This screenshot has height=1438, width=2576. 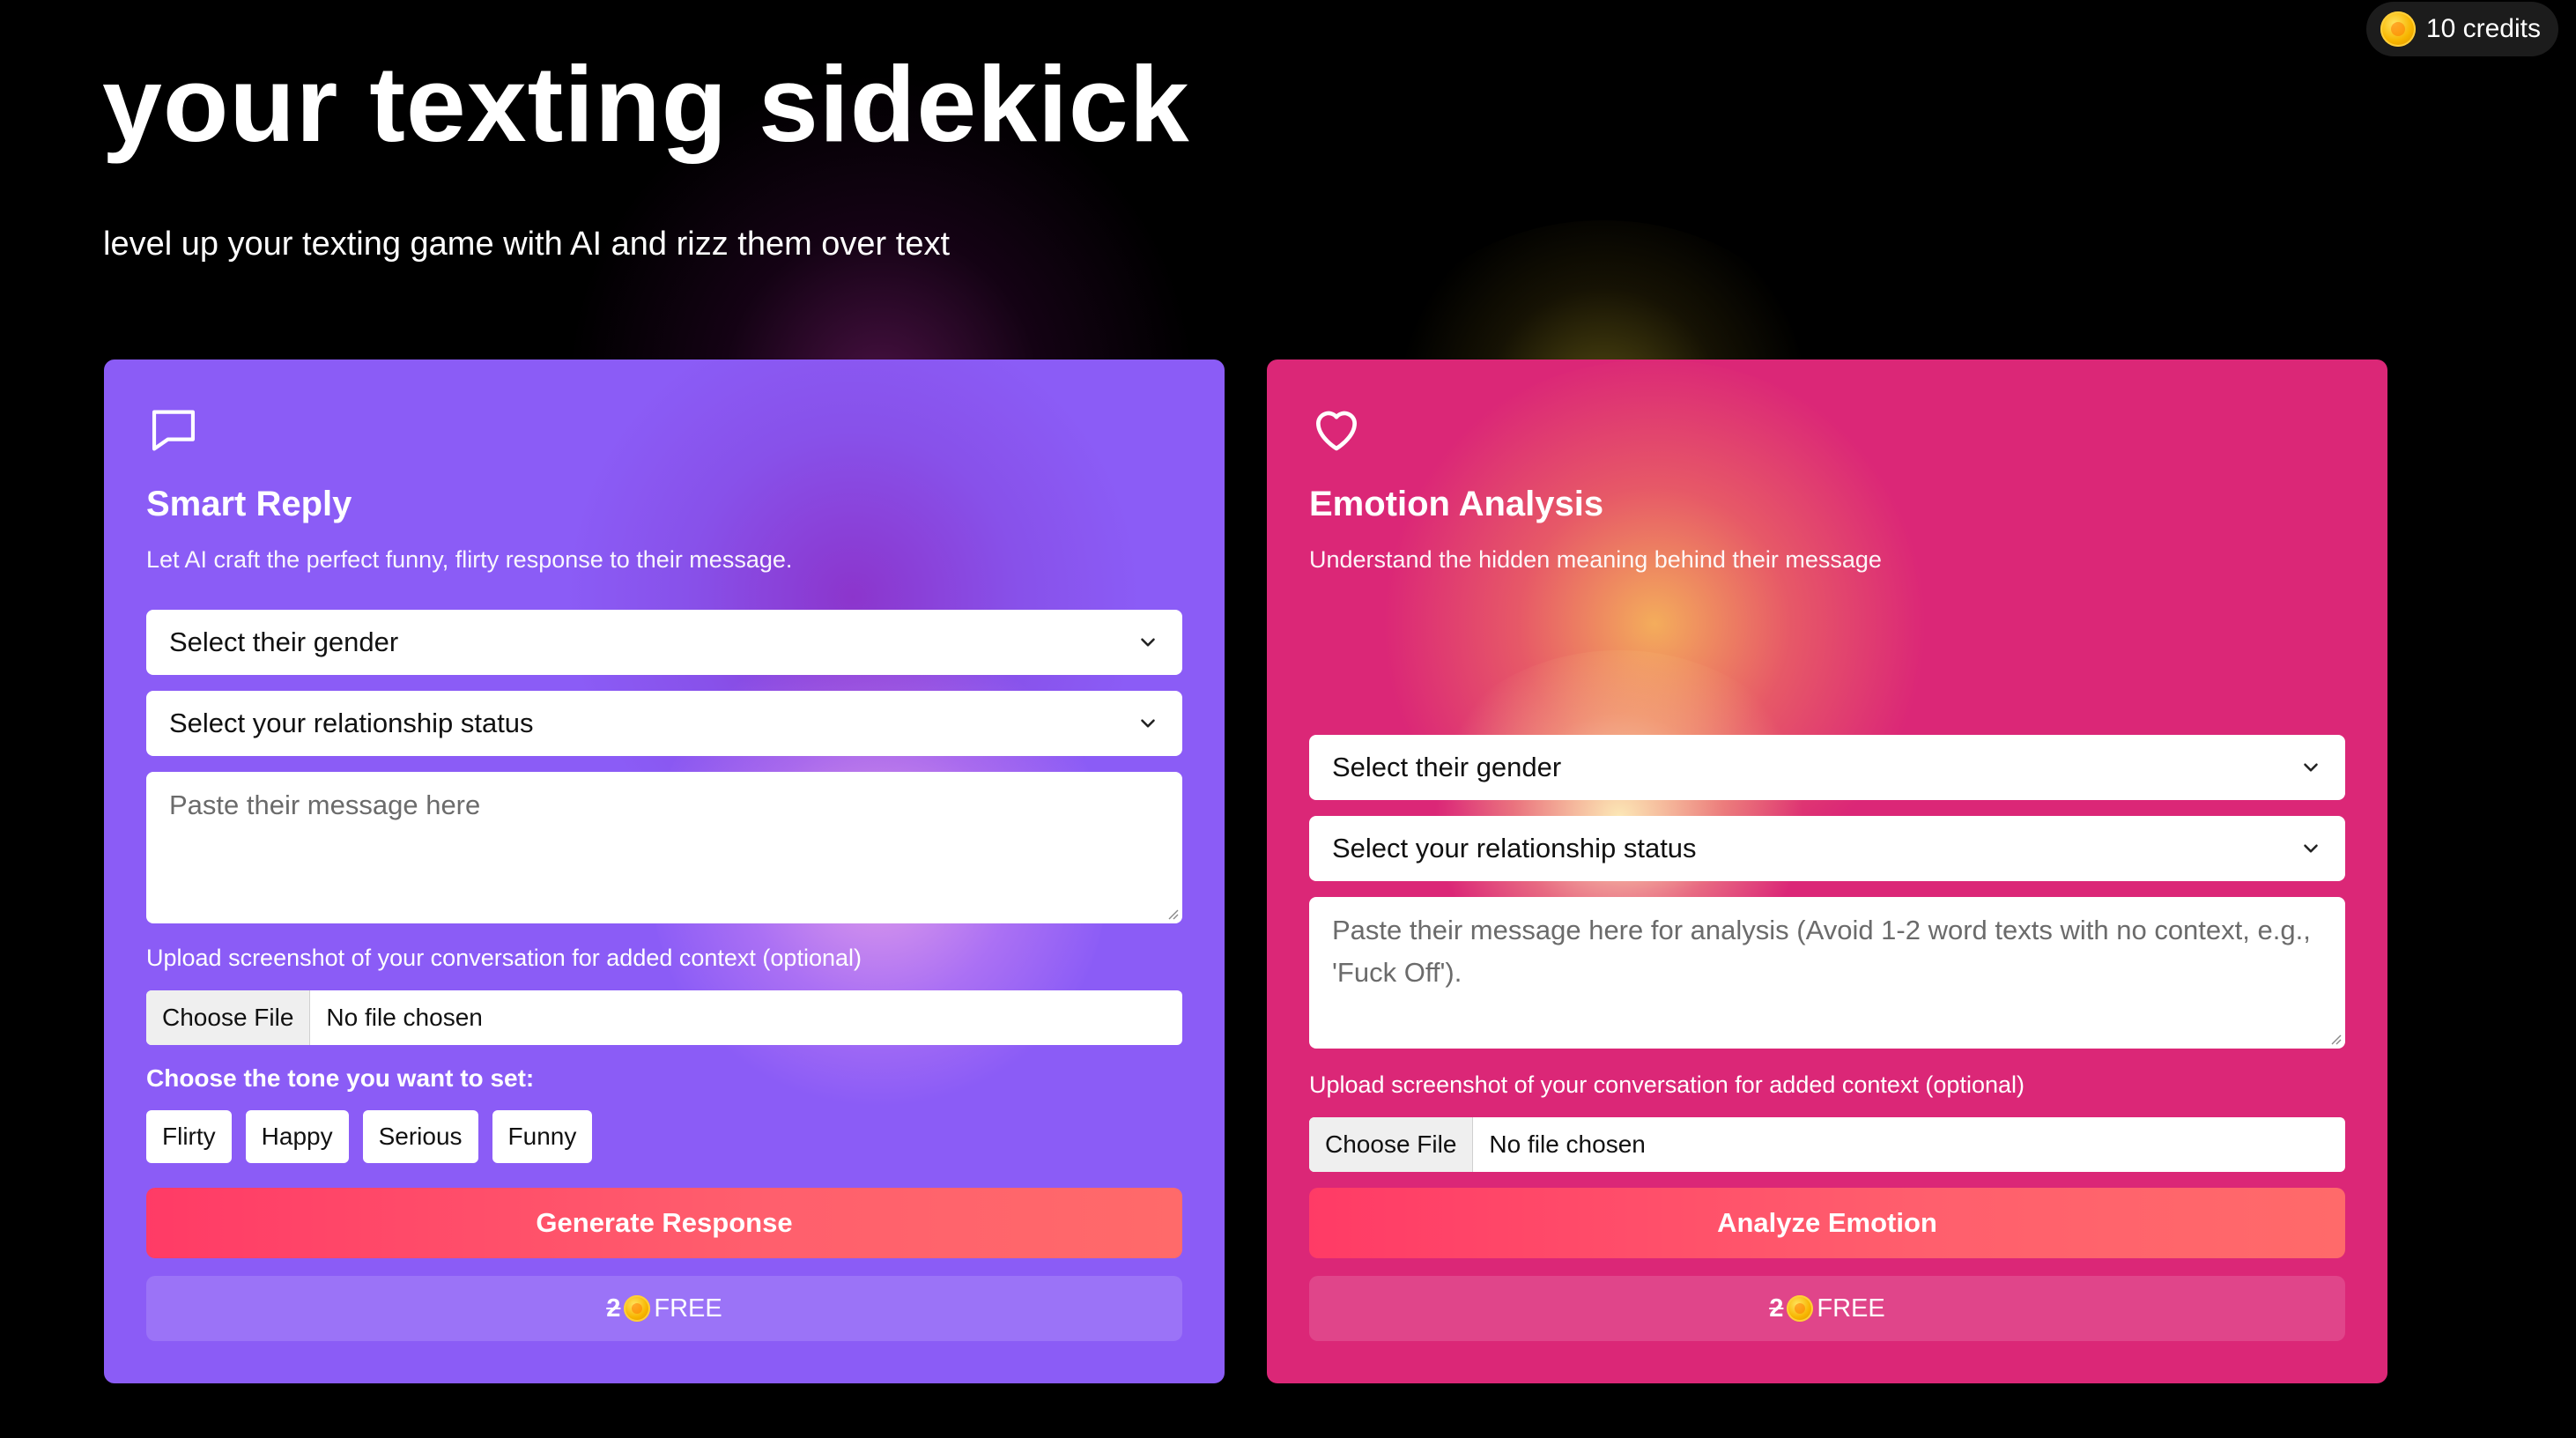 What do you see at coordinates (542, 1136) in the screenshot?
I see `tone-funny-button: Funny` at bounding box center [542, 1136].